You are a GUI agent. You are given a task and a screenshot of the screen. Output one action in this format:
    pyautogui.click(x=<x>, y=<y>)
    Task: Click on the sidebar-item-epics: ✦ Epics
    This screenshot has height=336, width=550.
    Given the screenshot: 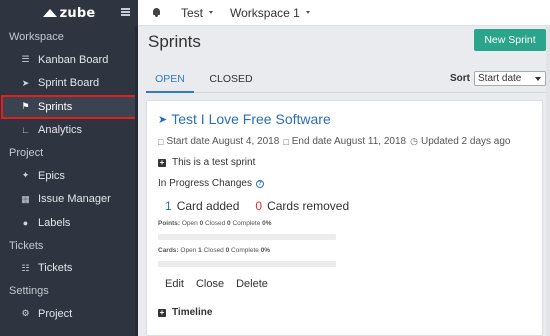 What is the action you would take?
    pyautogui.click(x=69, y=176)
    